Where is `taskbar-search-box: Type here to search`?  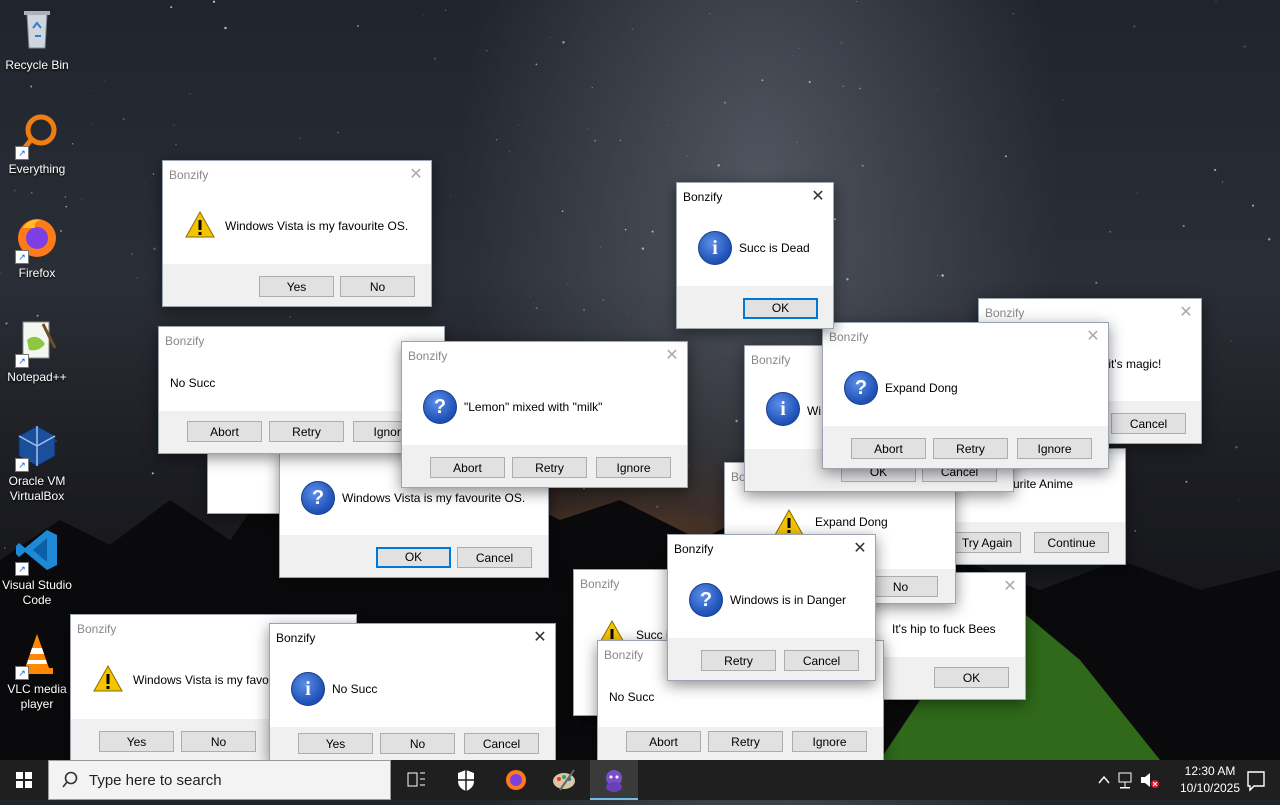 taskbar-search-box: Type here to search is located at coordinates (219, 780).